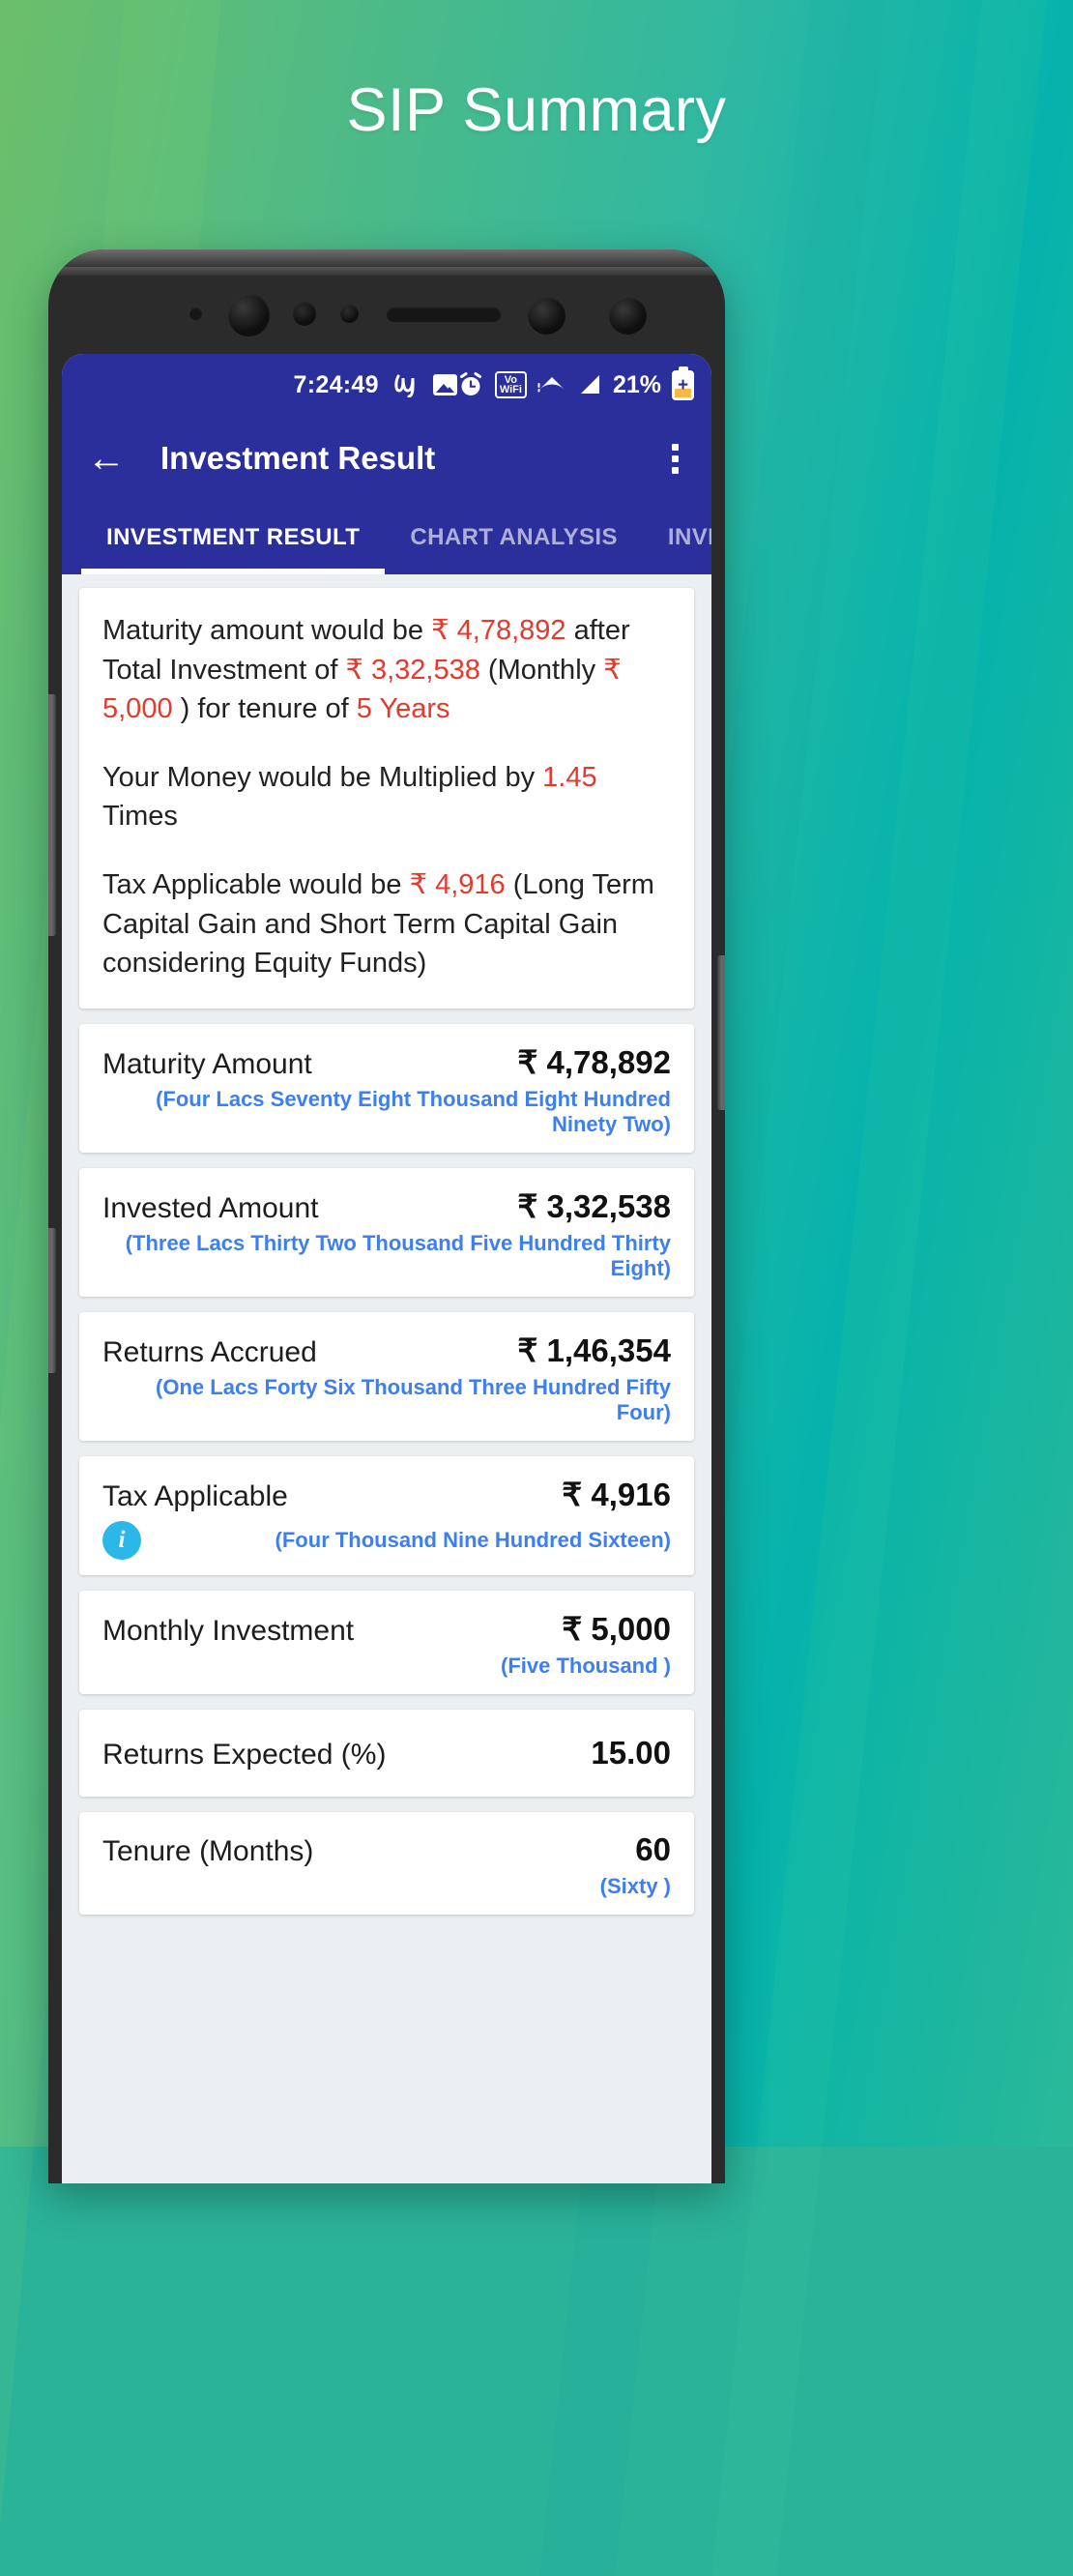  Describe the element at coordinates (207, 1063) in the screenshot. I see `row-label: Maturity Amount` at that location.